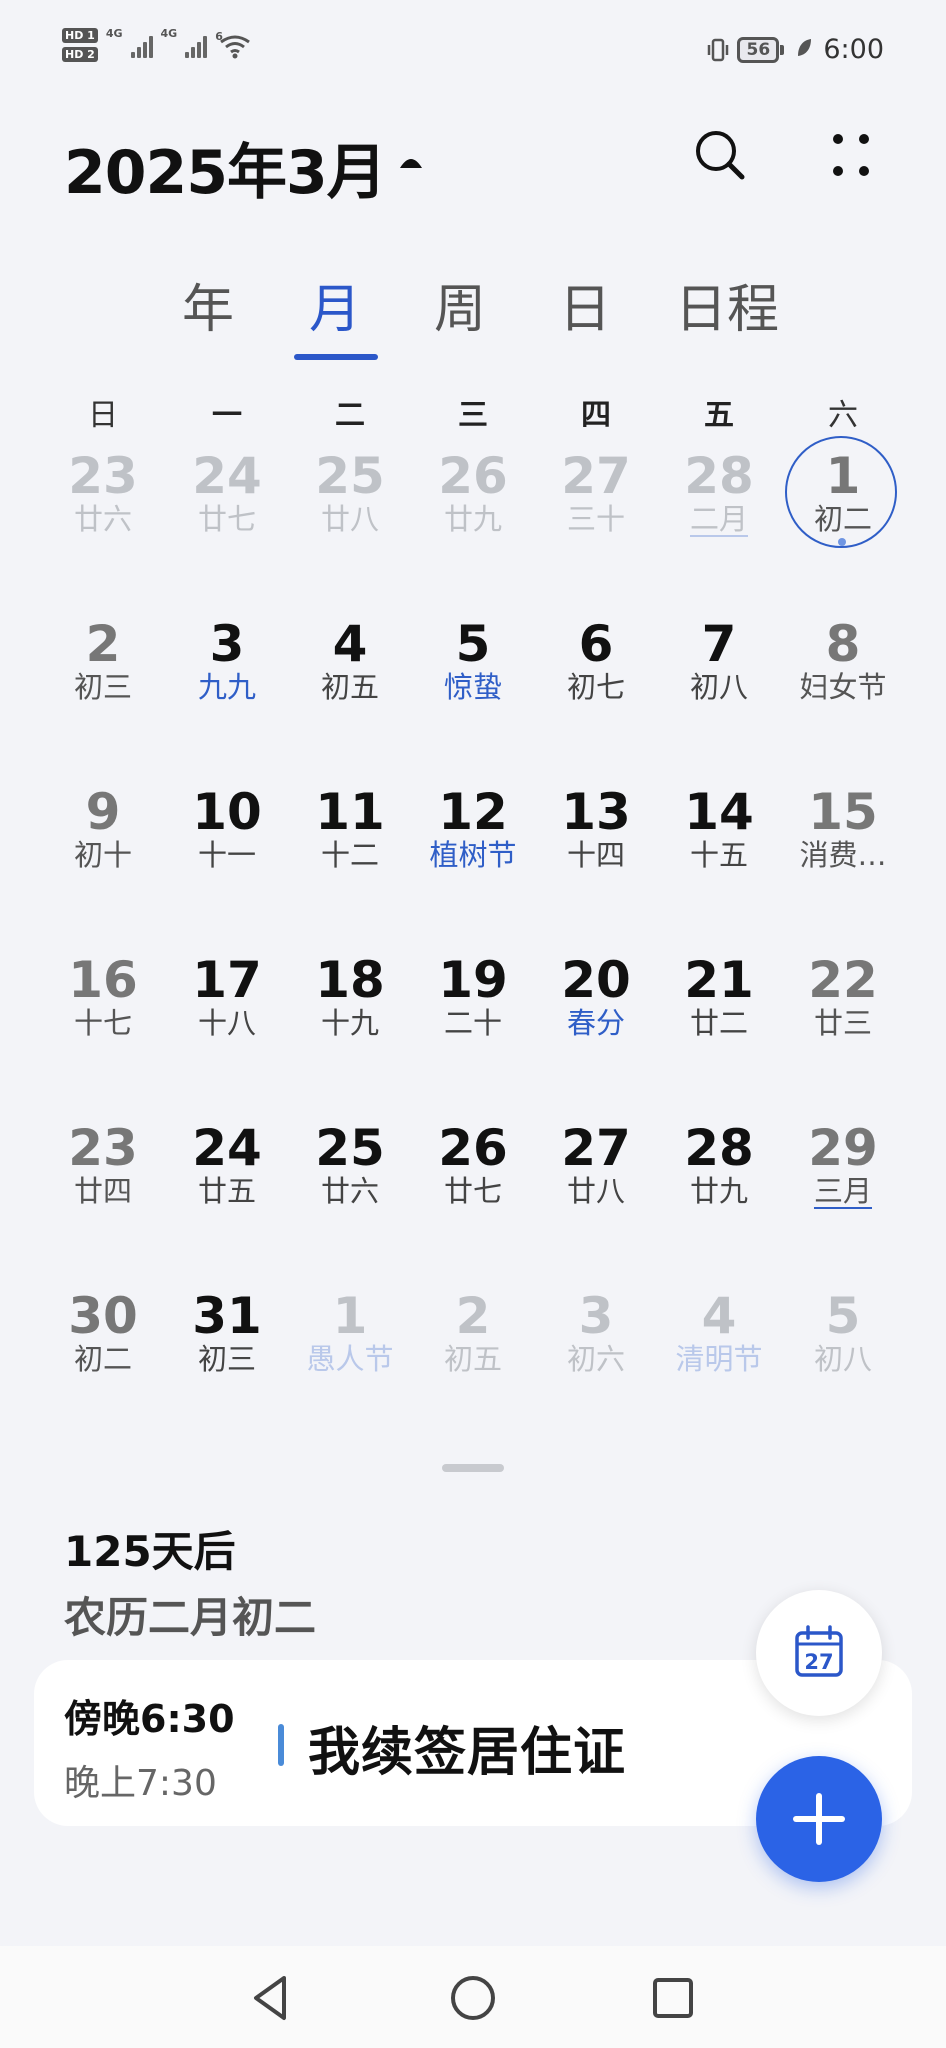  I want to click on day-cell: 22 廿三, so click(843, 1009).